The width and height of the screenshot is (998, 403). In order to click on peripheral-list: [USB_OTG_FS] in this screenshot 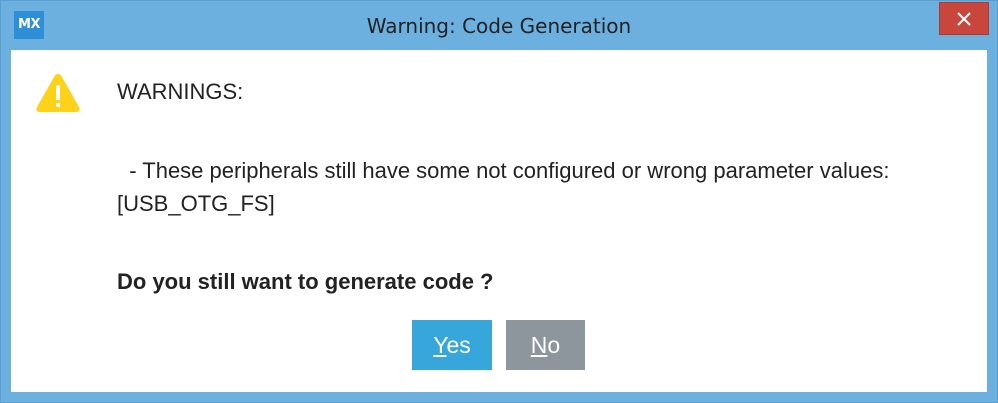, I will do `click(196, 203)`.